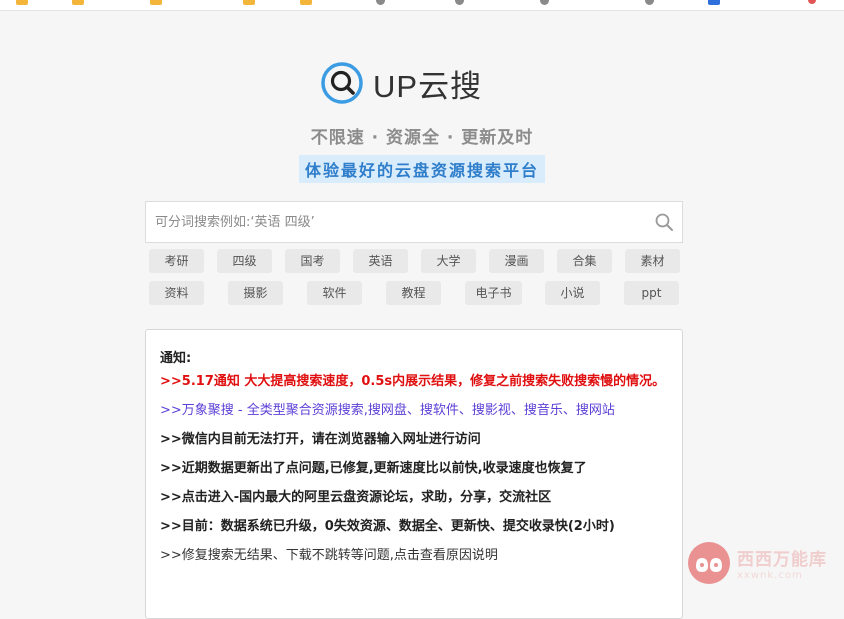 Image resolution: width=844 pixels, height=619 pixels. Describe the element at coordinates (448, 261) in the screenshot. I see `hot-tag: 大学` at that location.